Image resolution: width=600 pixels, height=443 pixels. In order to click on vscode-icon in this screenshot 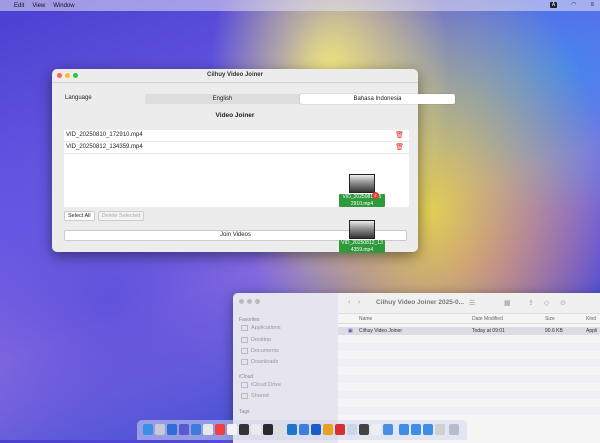, I will do `click(292, 429)`.